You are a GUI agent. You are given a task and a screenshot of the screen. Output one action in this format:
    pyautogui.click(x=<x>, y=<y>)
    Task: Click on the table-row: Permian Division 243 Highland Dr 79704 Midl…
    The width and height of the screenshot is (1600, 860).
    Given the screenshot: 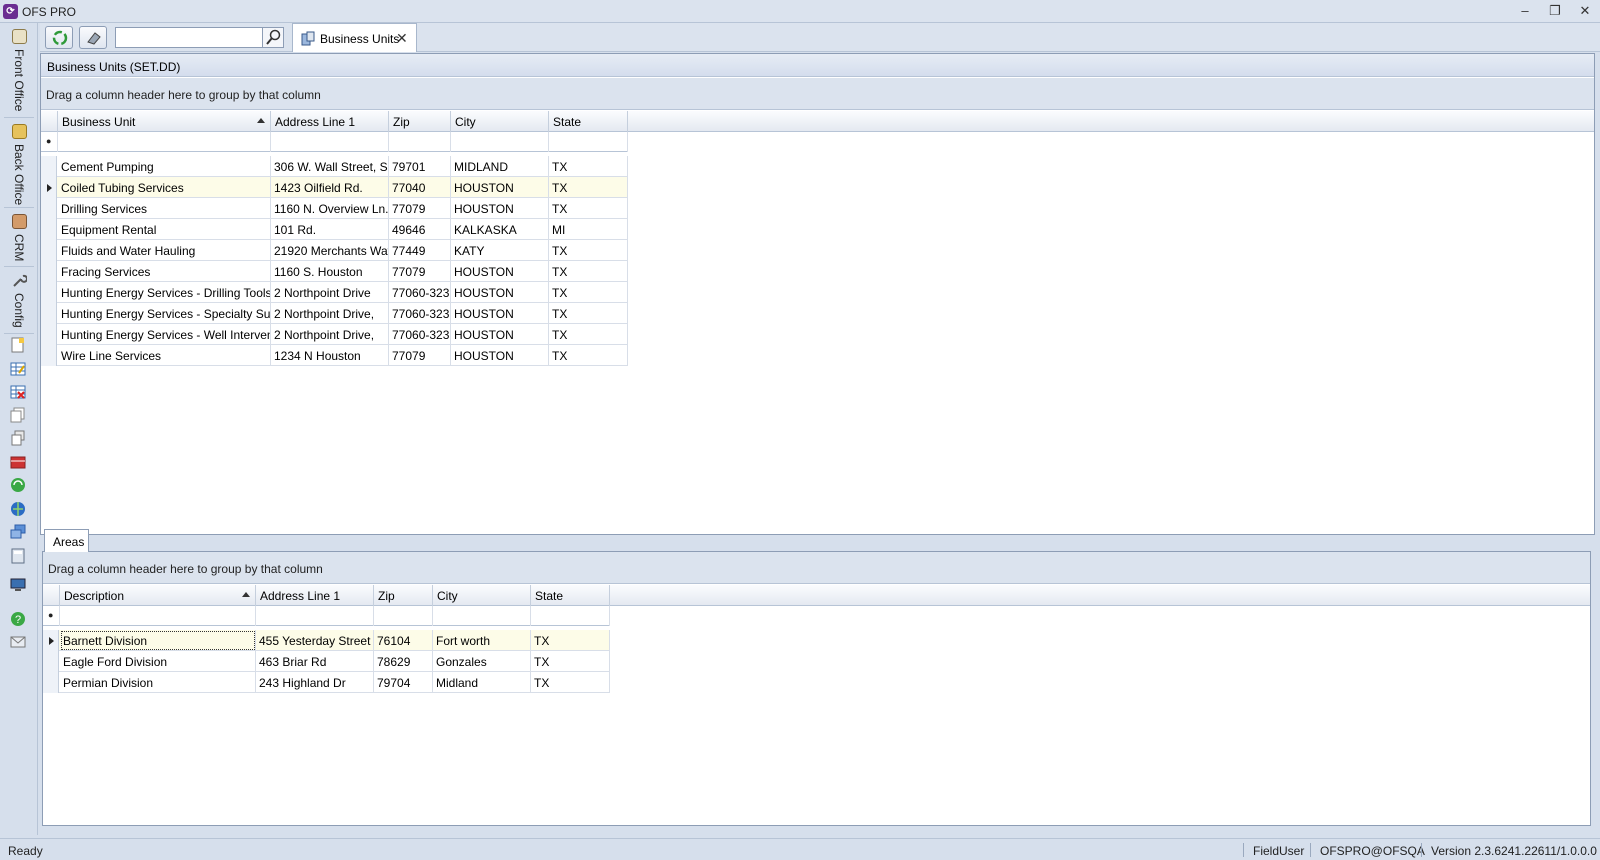 What is the action you would take?
    pyautogui.click(x=326, y=682)
    